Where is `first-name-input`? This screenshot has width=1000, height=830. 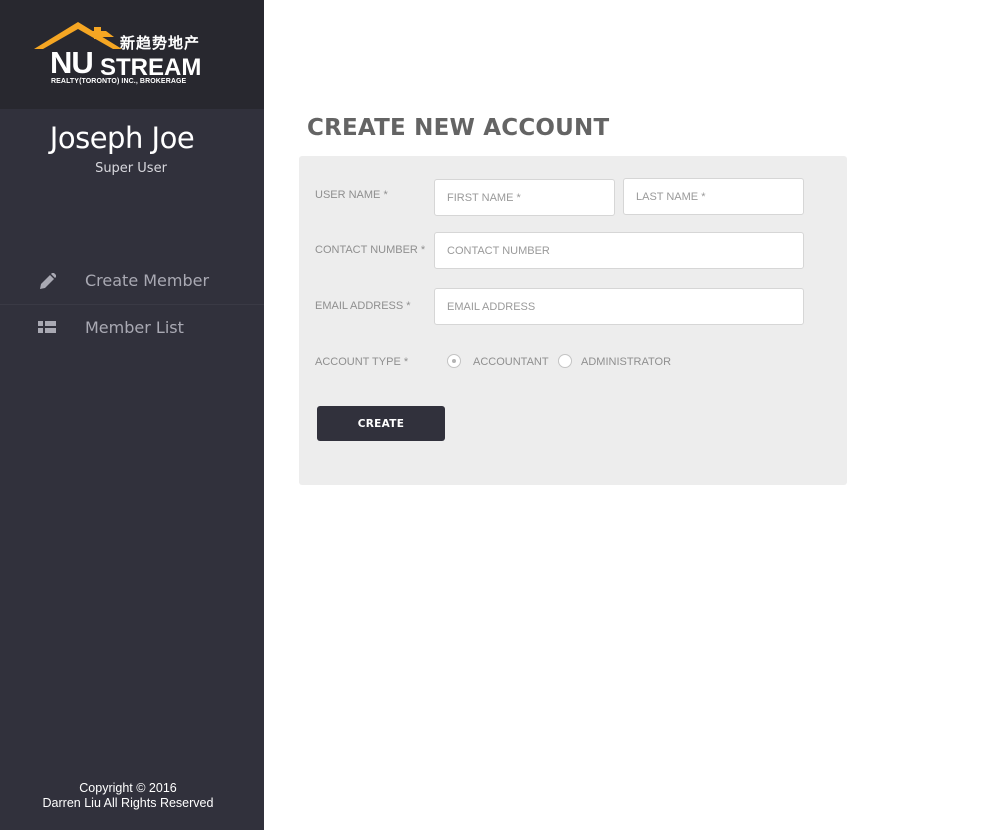 first-name-input is located at coordinates (524, 197).